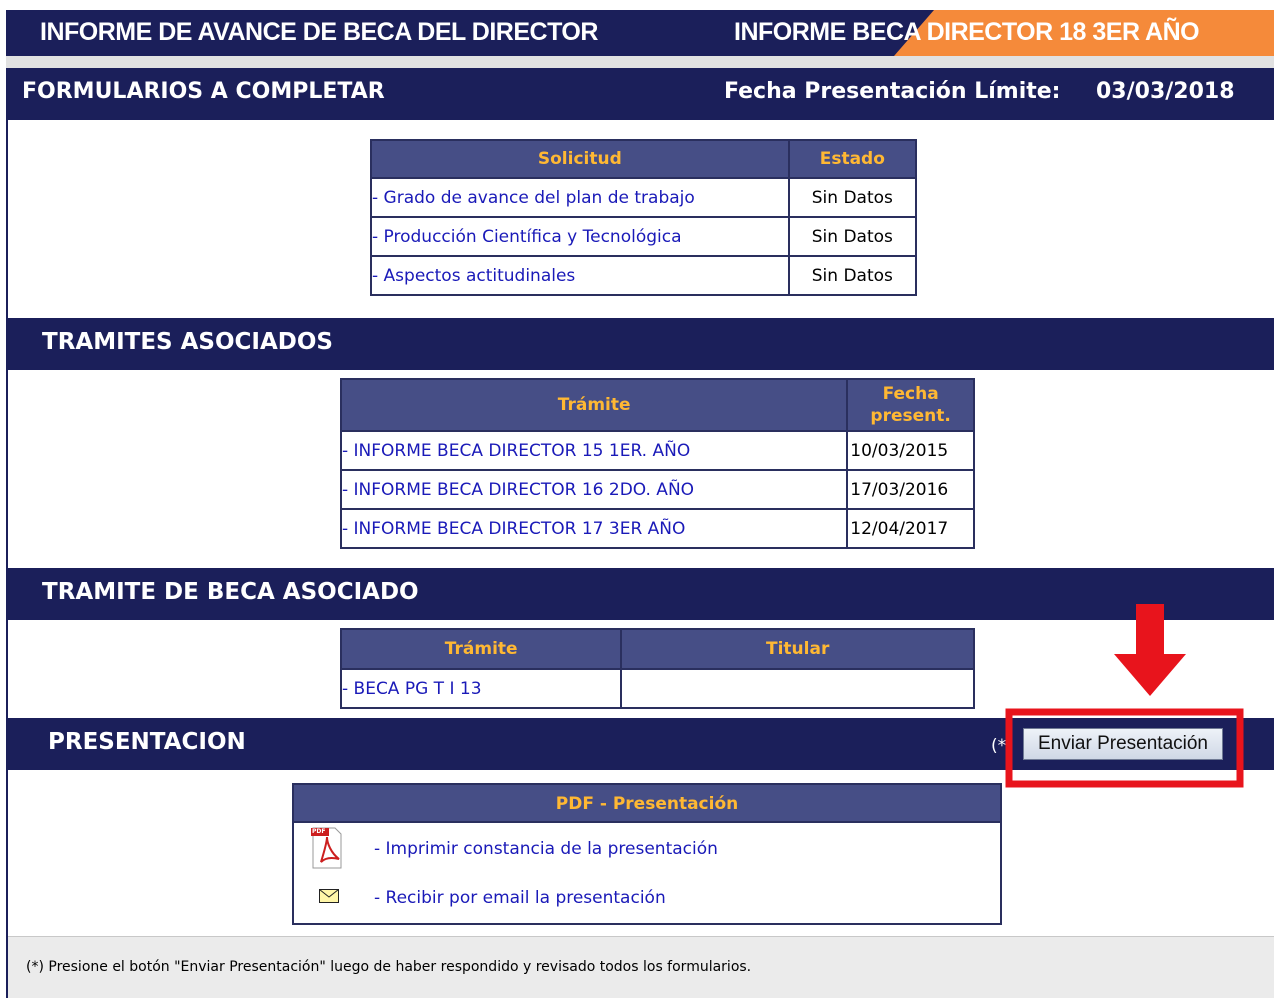  I want to click on column-header-fecha: Fecha present., so click(910, 405).